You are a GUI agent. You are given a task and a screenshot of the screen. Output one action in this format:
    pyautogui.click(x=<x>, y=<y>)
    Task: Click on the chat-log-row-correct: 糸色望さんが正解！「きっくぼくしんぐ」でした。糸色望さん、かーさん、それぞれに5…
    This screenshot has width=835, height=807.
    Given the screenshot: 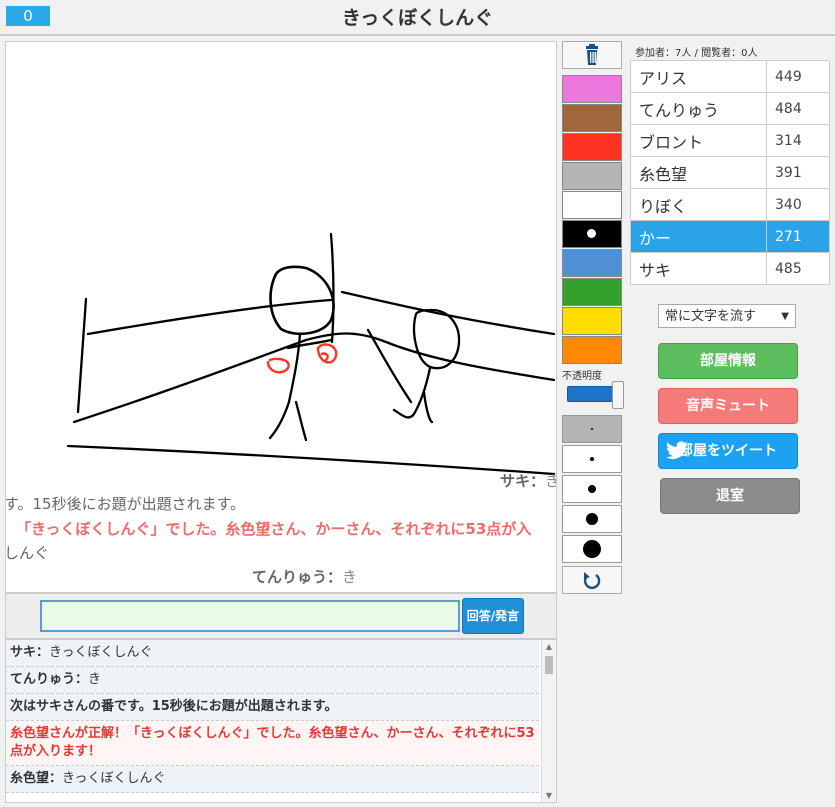 What is the action you would take?
    pyautogui.click(x=272, y=743)
    